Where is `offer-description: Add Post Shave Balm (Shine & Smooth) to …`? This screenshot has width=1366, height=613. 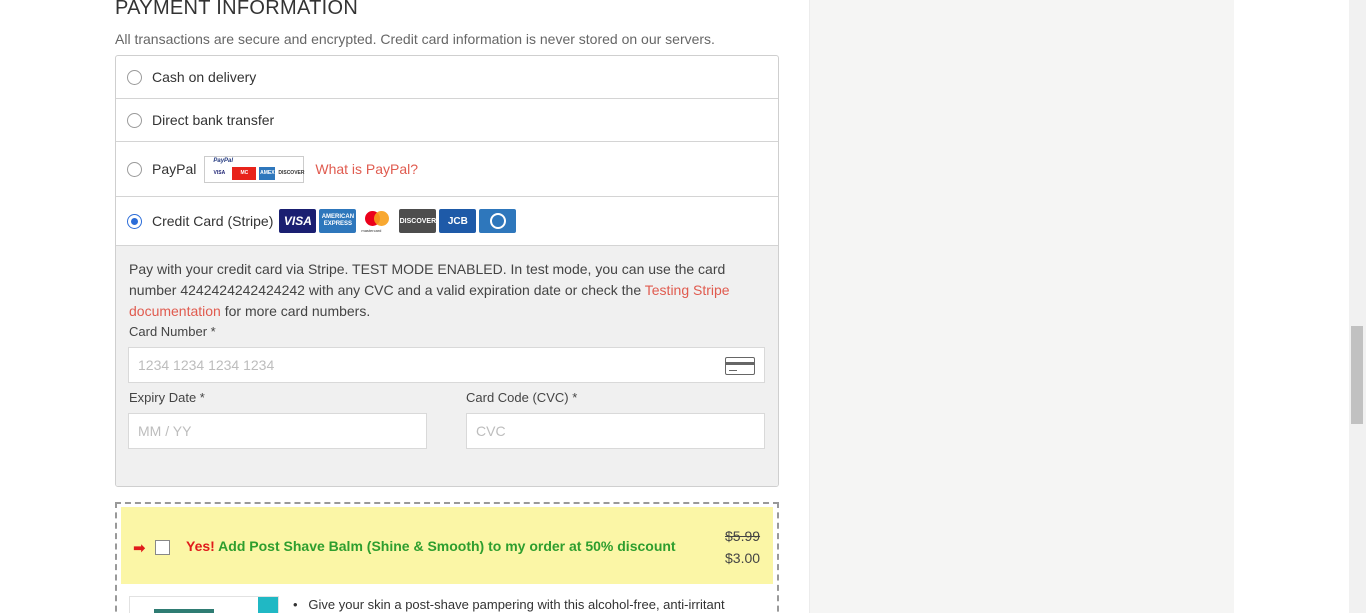 offer-description: Add Post Shave Balm (Shine & Smooth) to … is located at coordinates (445, 546).